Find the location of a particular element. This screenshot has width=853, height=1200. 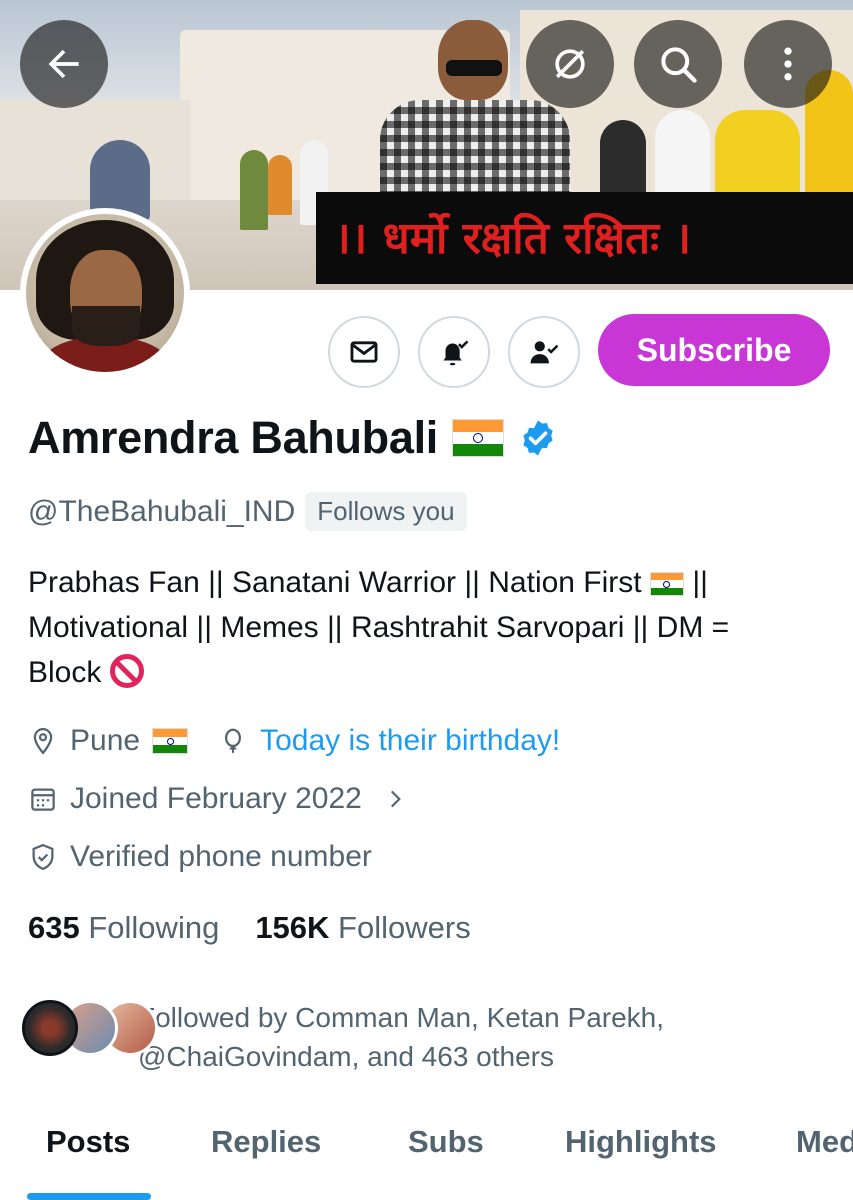

search-icon is located at coordinates (679, 65).